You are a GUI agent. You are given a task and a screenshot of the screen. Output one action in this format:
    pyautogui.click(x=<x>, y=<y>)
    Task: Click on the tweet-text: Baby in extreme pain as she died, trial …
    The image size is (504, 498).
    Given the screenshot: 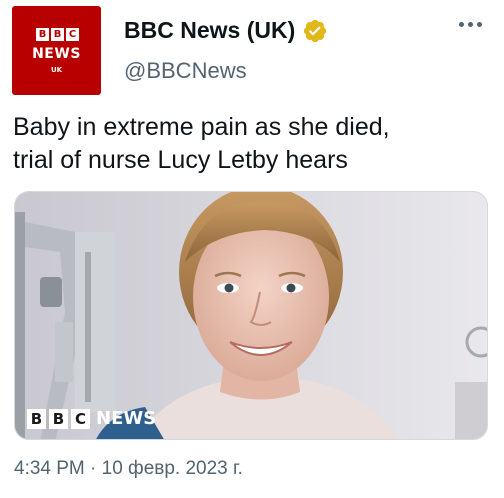 What is the action you would take?
    pyautogui.click(x=255, y=144)
    